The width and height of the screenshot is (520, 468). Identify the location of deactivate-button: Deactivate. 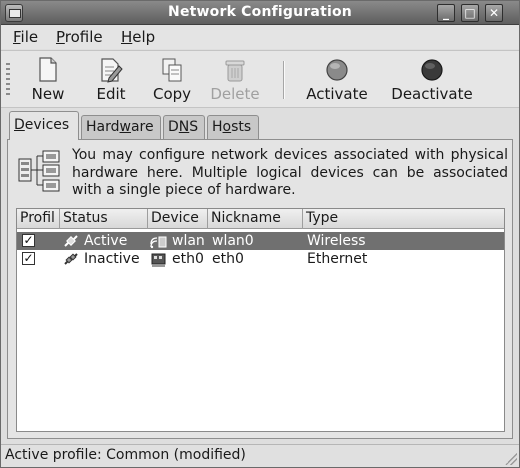
(432, 80).